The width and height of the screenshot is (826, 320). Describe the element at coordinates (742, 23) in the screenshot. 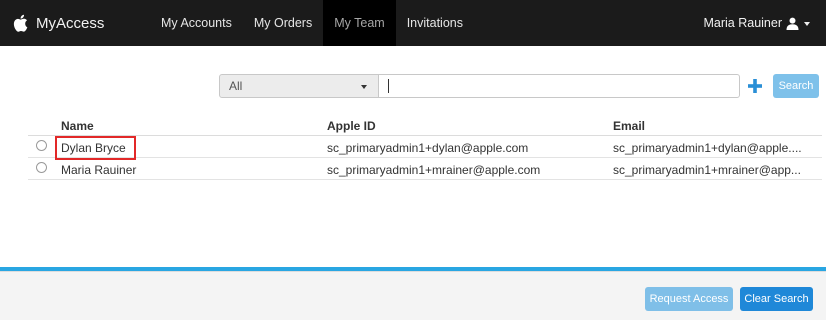

I see `user-name: Maria Rauiner` at that location.